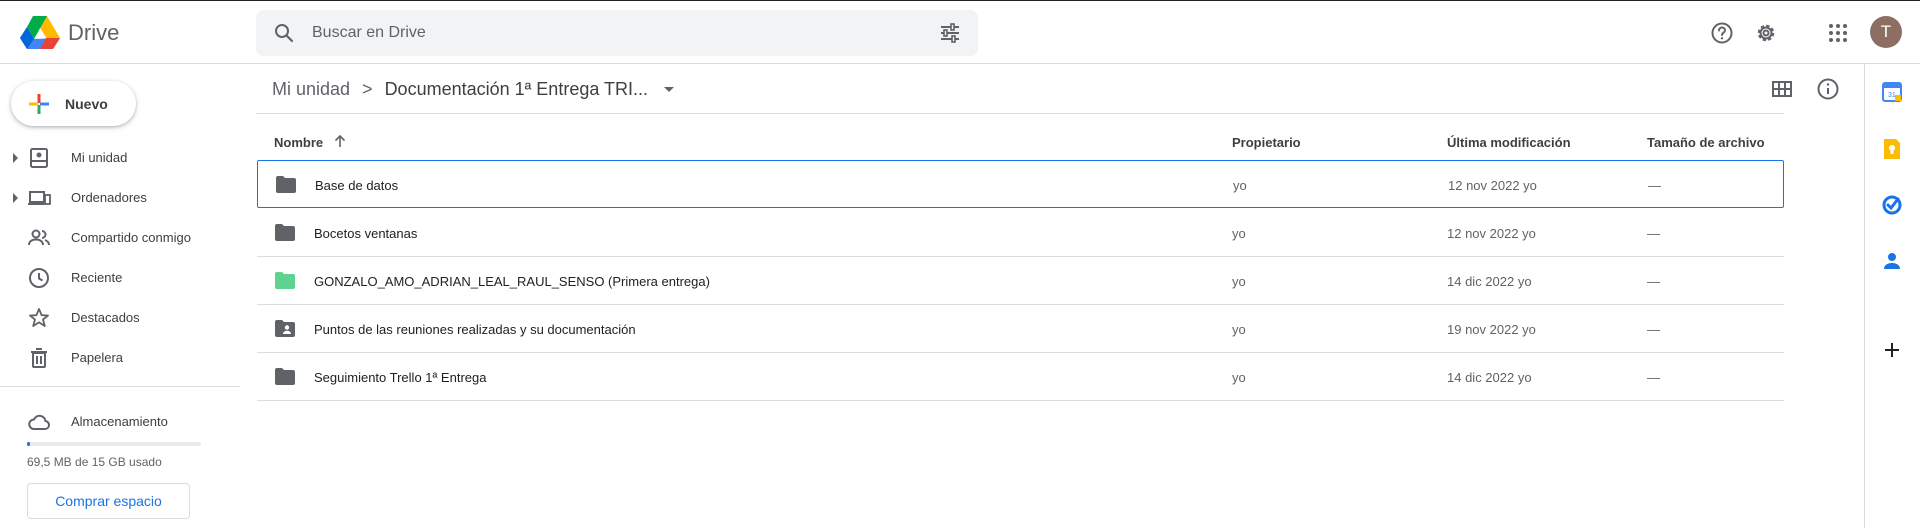  What do you see at coordinates (1892, 95) in the screenshot?
I see `svg-text: 31` at bounding box center [1892, 95].